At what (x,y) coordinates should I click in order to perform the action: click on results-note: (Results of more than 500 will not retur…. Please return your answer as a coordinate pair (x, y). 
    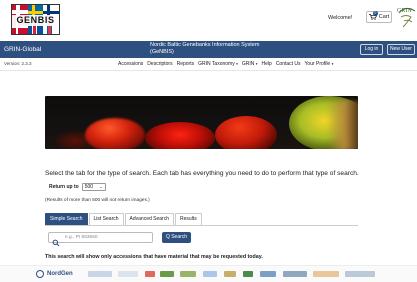
    Looking at the image, I should click on (97, 200).